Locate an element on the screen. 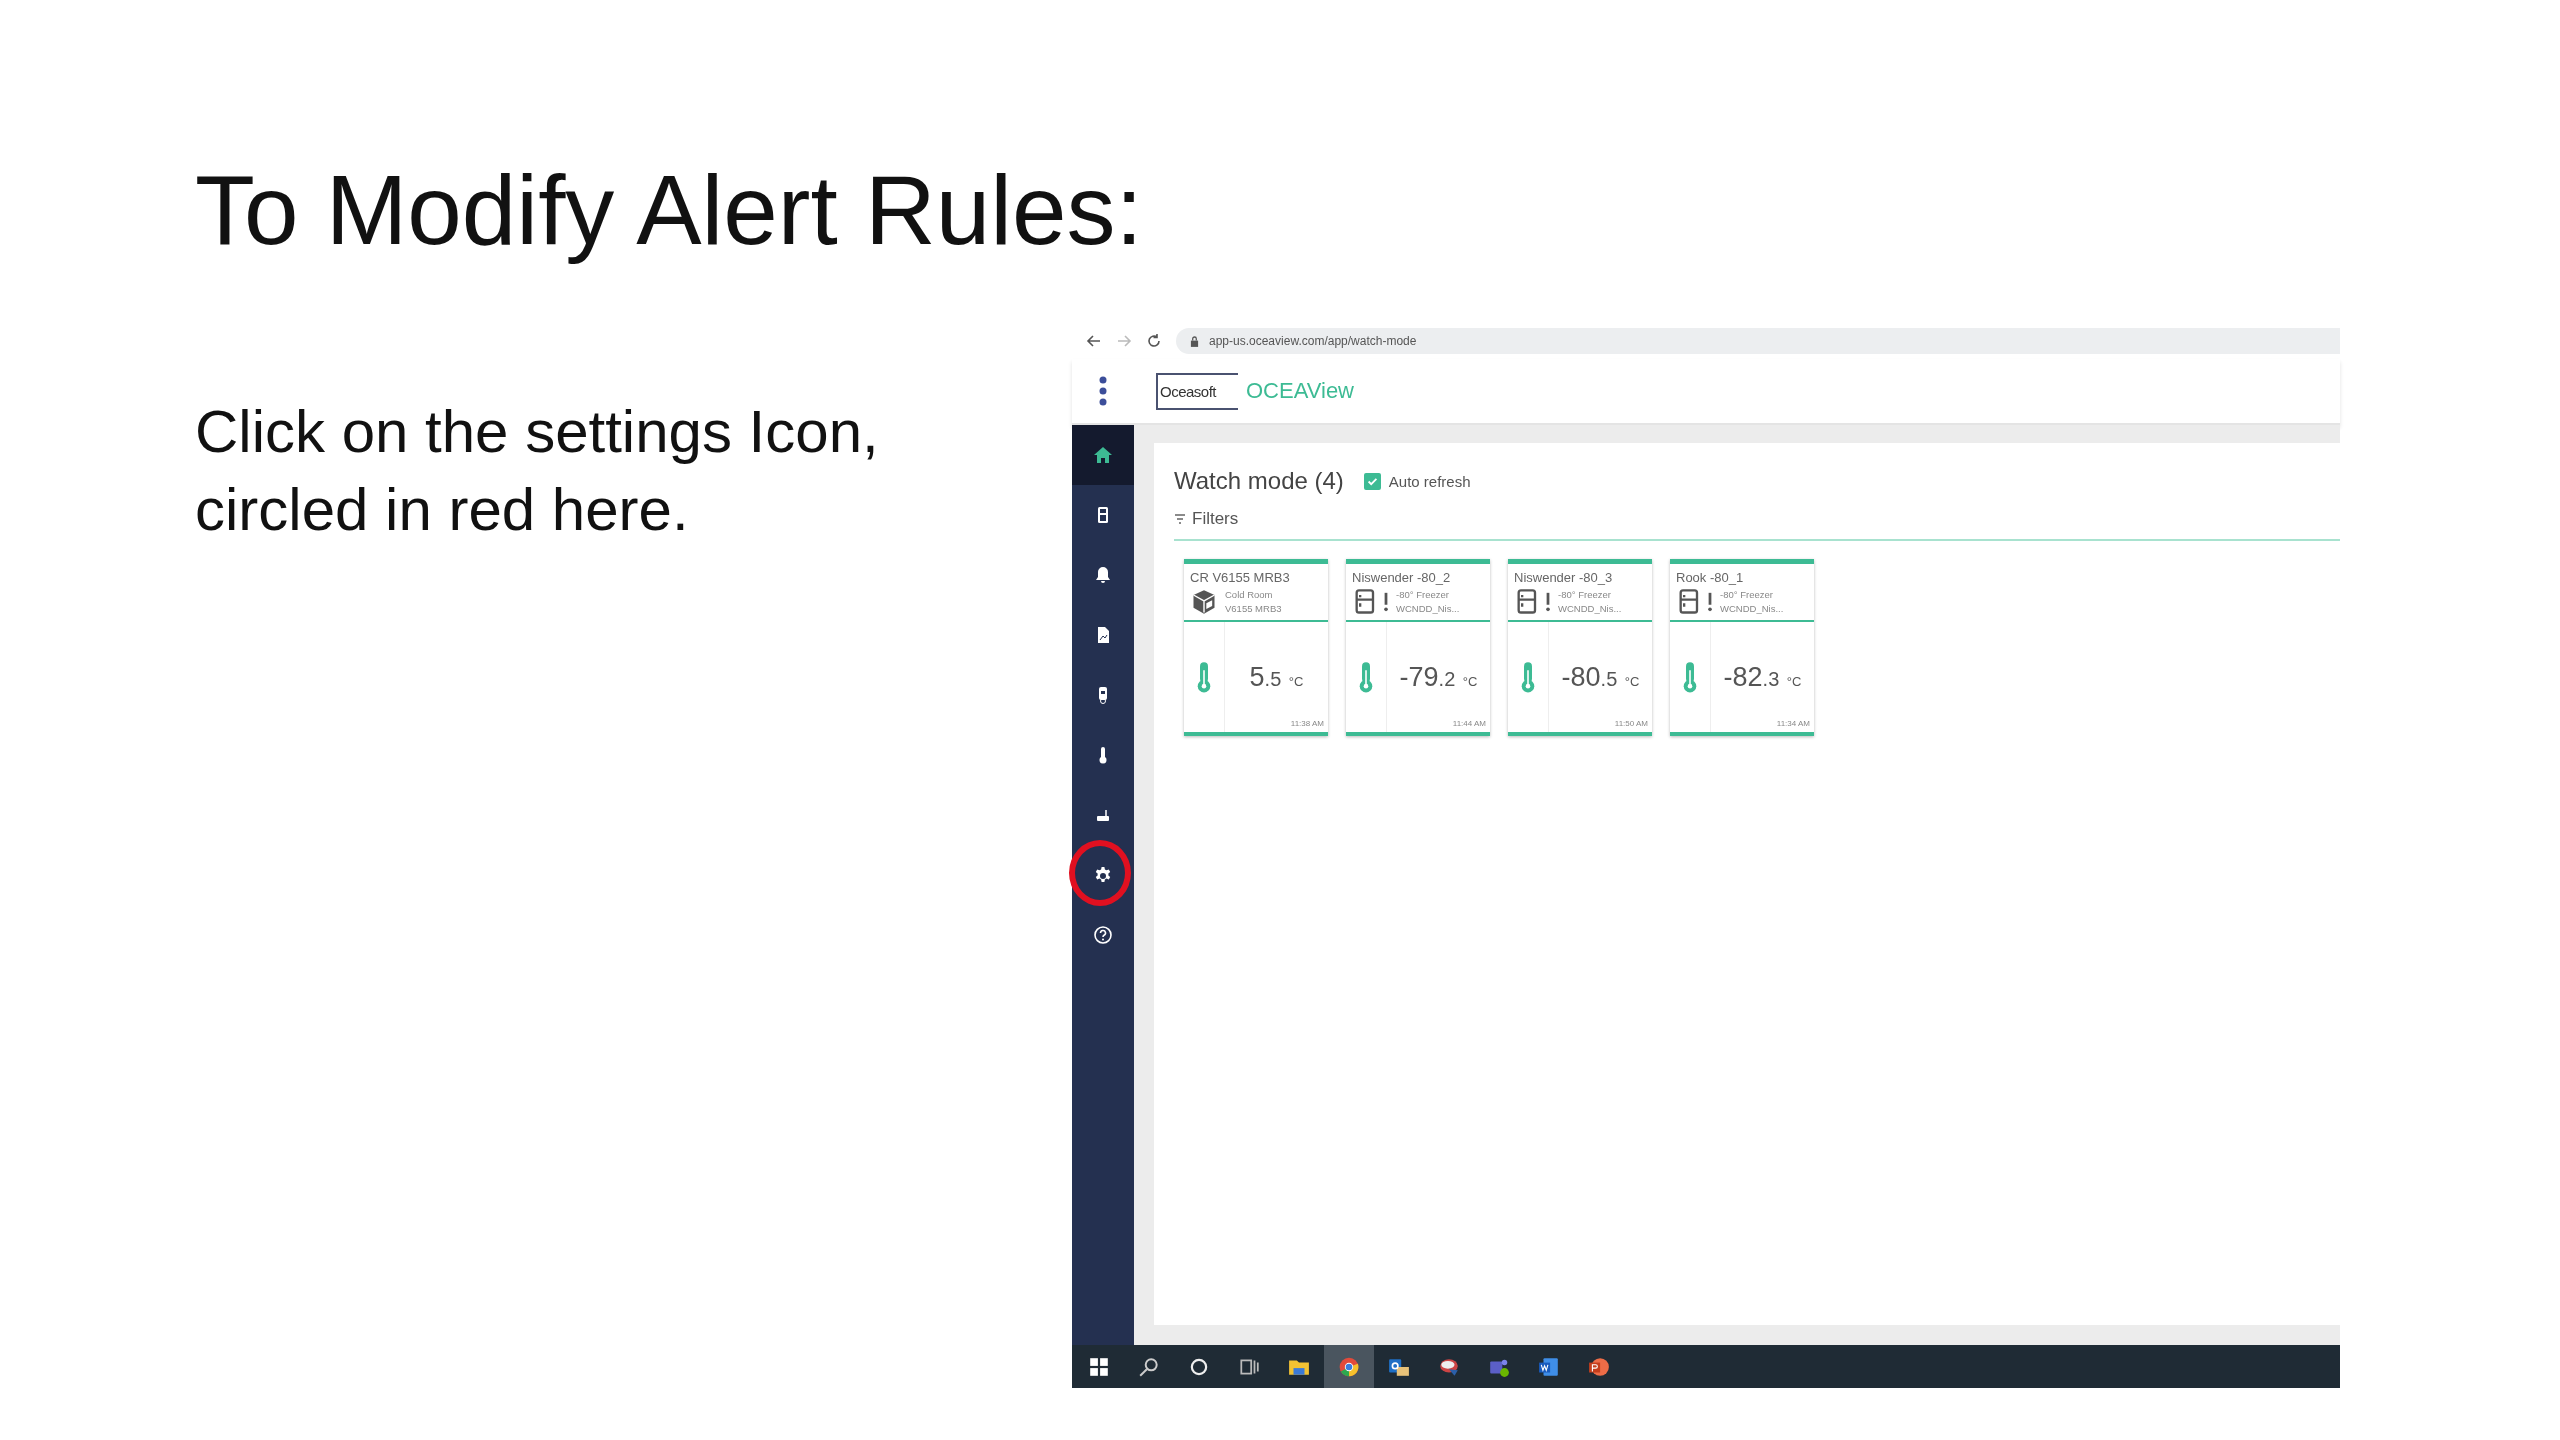 Image resolution: width=2560 pixels, height=1440 pixels. back-icon is located at coordinates (1094, 341).